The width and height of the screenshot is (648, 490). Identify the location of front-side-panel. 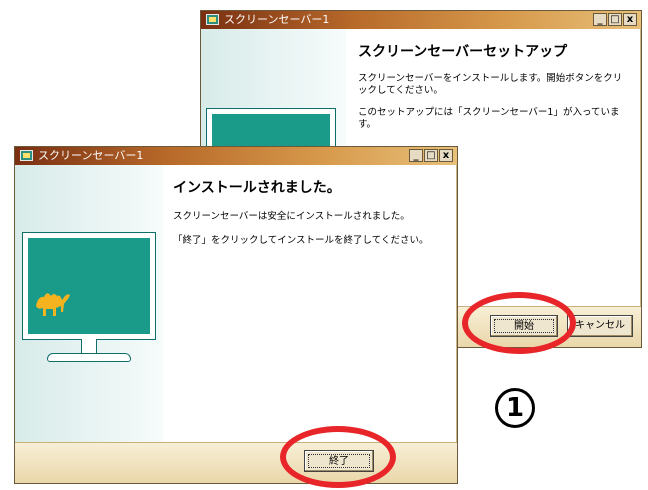
(89, 304).